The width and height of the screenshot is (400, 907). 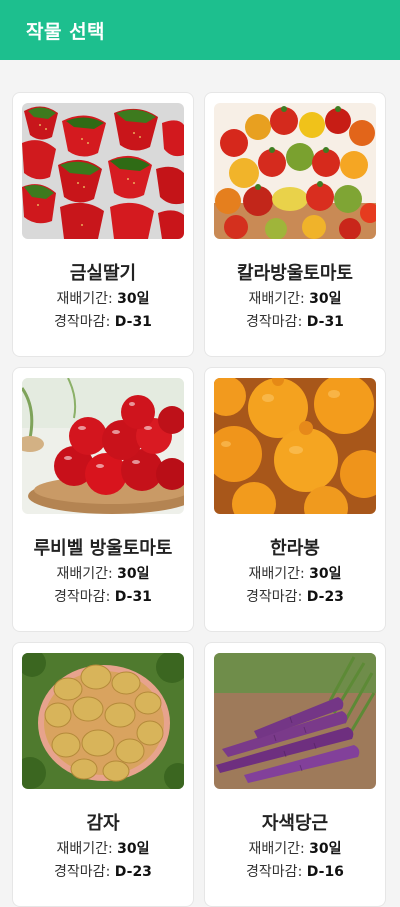 I want to click on crop-card: 금실딸기 재배기간: 30일 경작마감: D-31, so click(x=103, y=224).